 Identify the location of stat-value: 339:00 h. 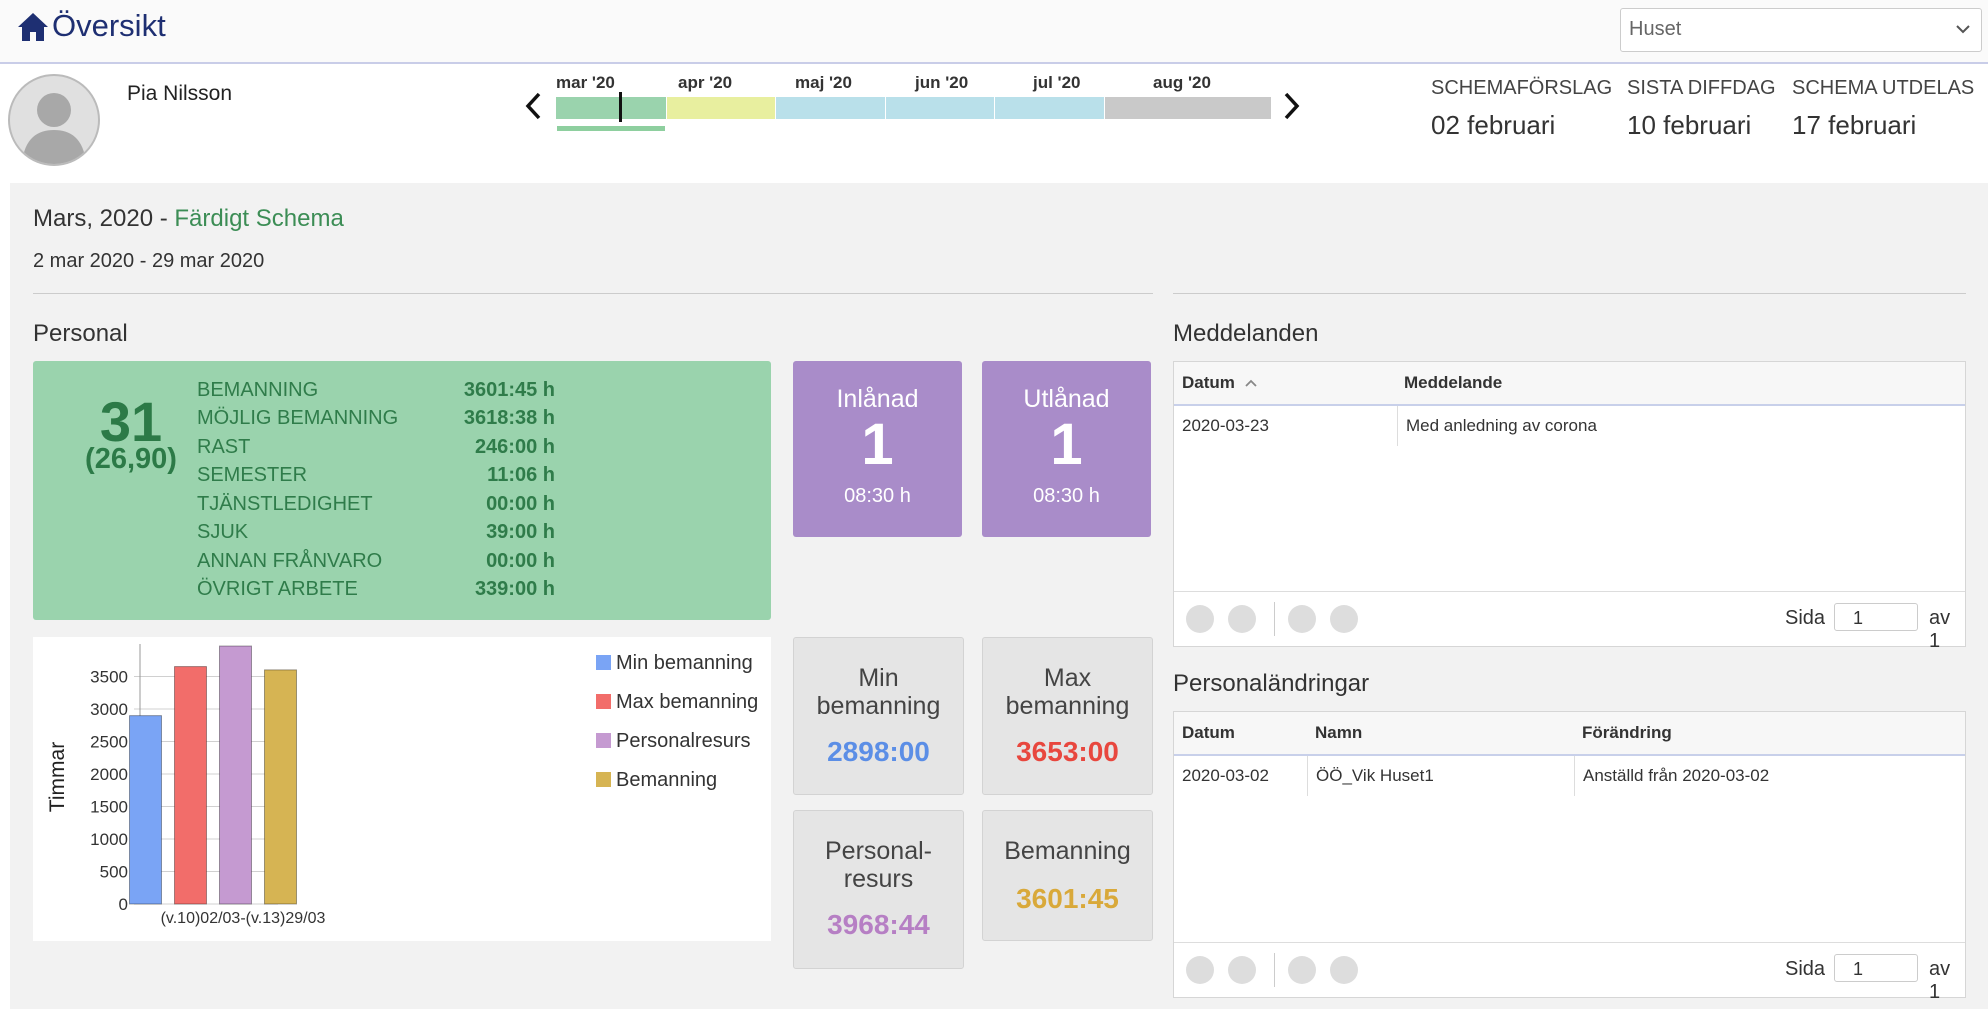
(514, 589).